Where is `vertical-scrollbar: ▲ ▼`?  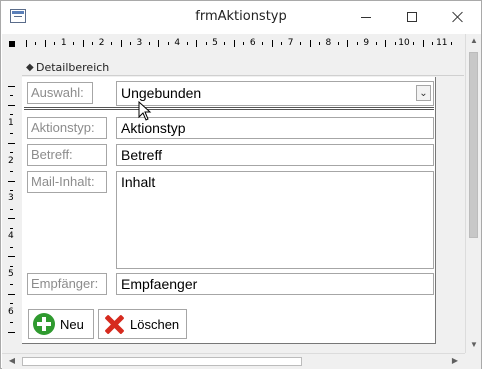 vertical-scrollbar: ▲ ▼ is located at coordinates (473, 193).